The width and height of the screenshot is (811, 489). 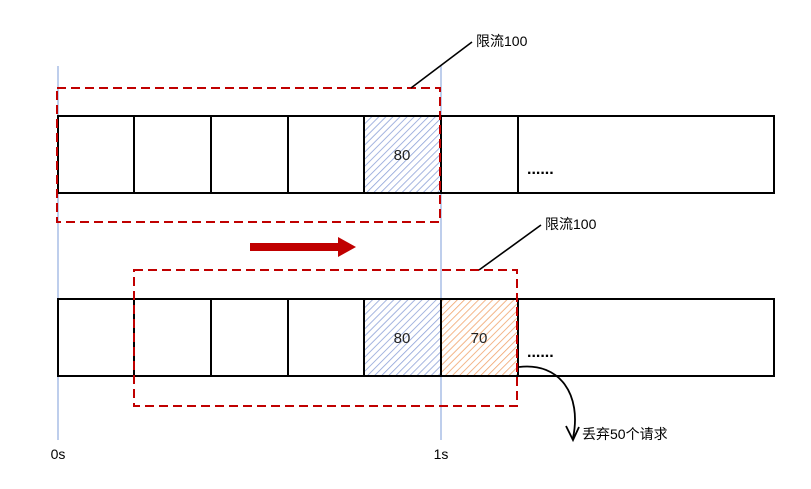 What do you see at coordinates (441, 454) in the screenshot?
I see `axis-label-1s: 1s` at bounding box center [441, 454].